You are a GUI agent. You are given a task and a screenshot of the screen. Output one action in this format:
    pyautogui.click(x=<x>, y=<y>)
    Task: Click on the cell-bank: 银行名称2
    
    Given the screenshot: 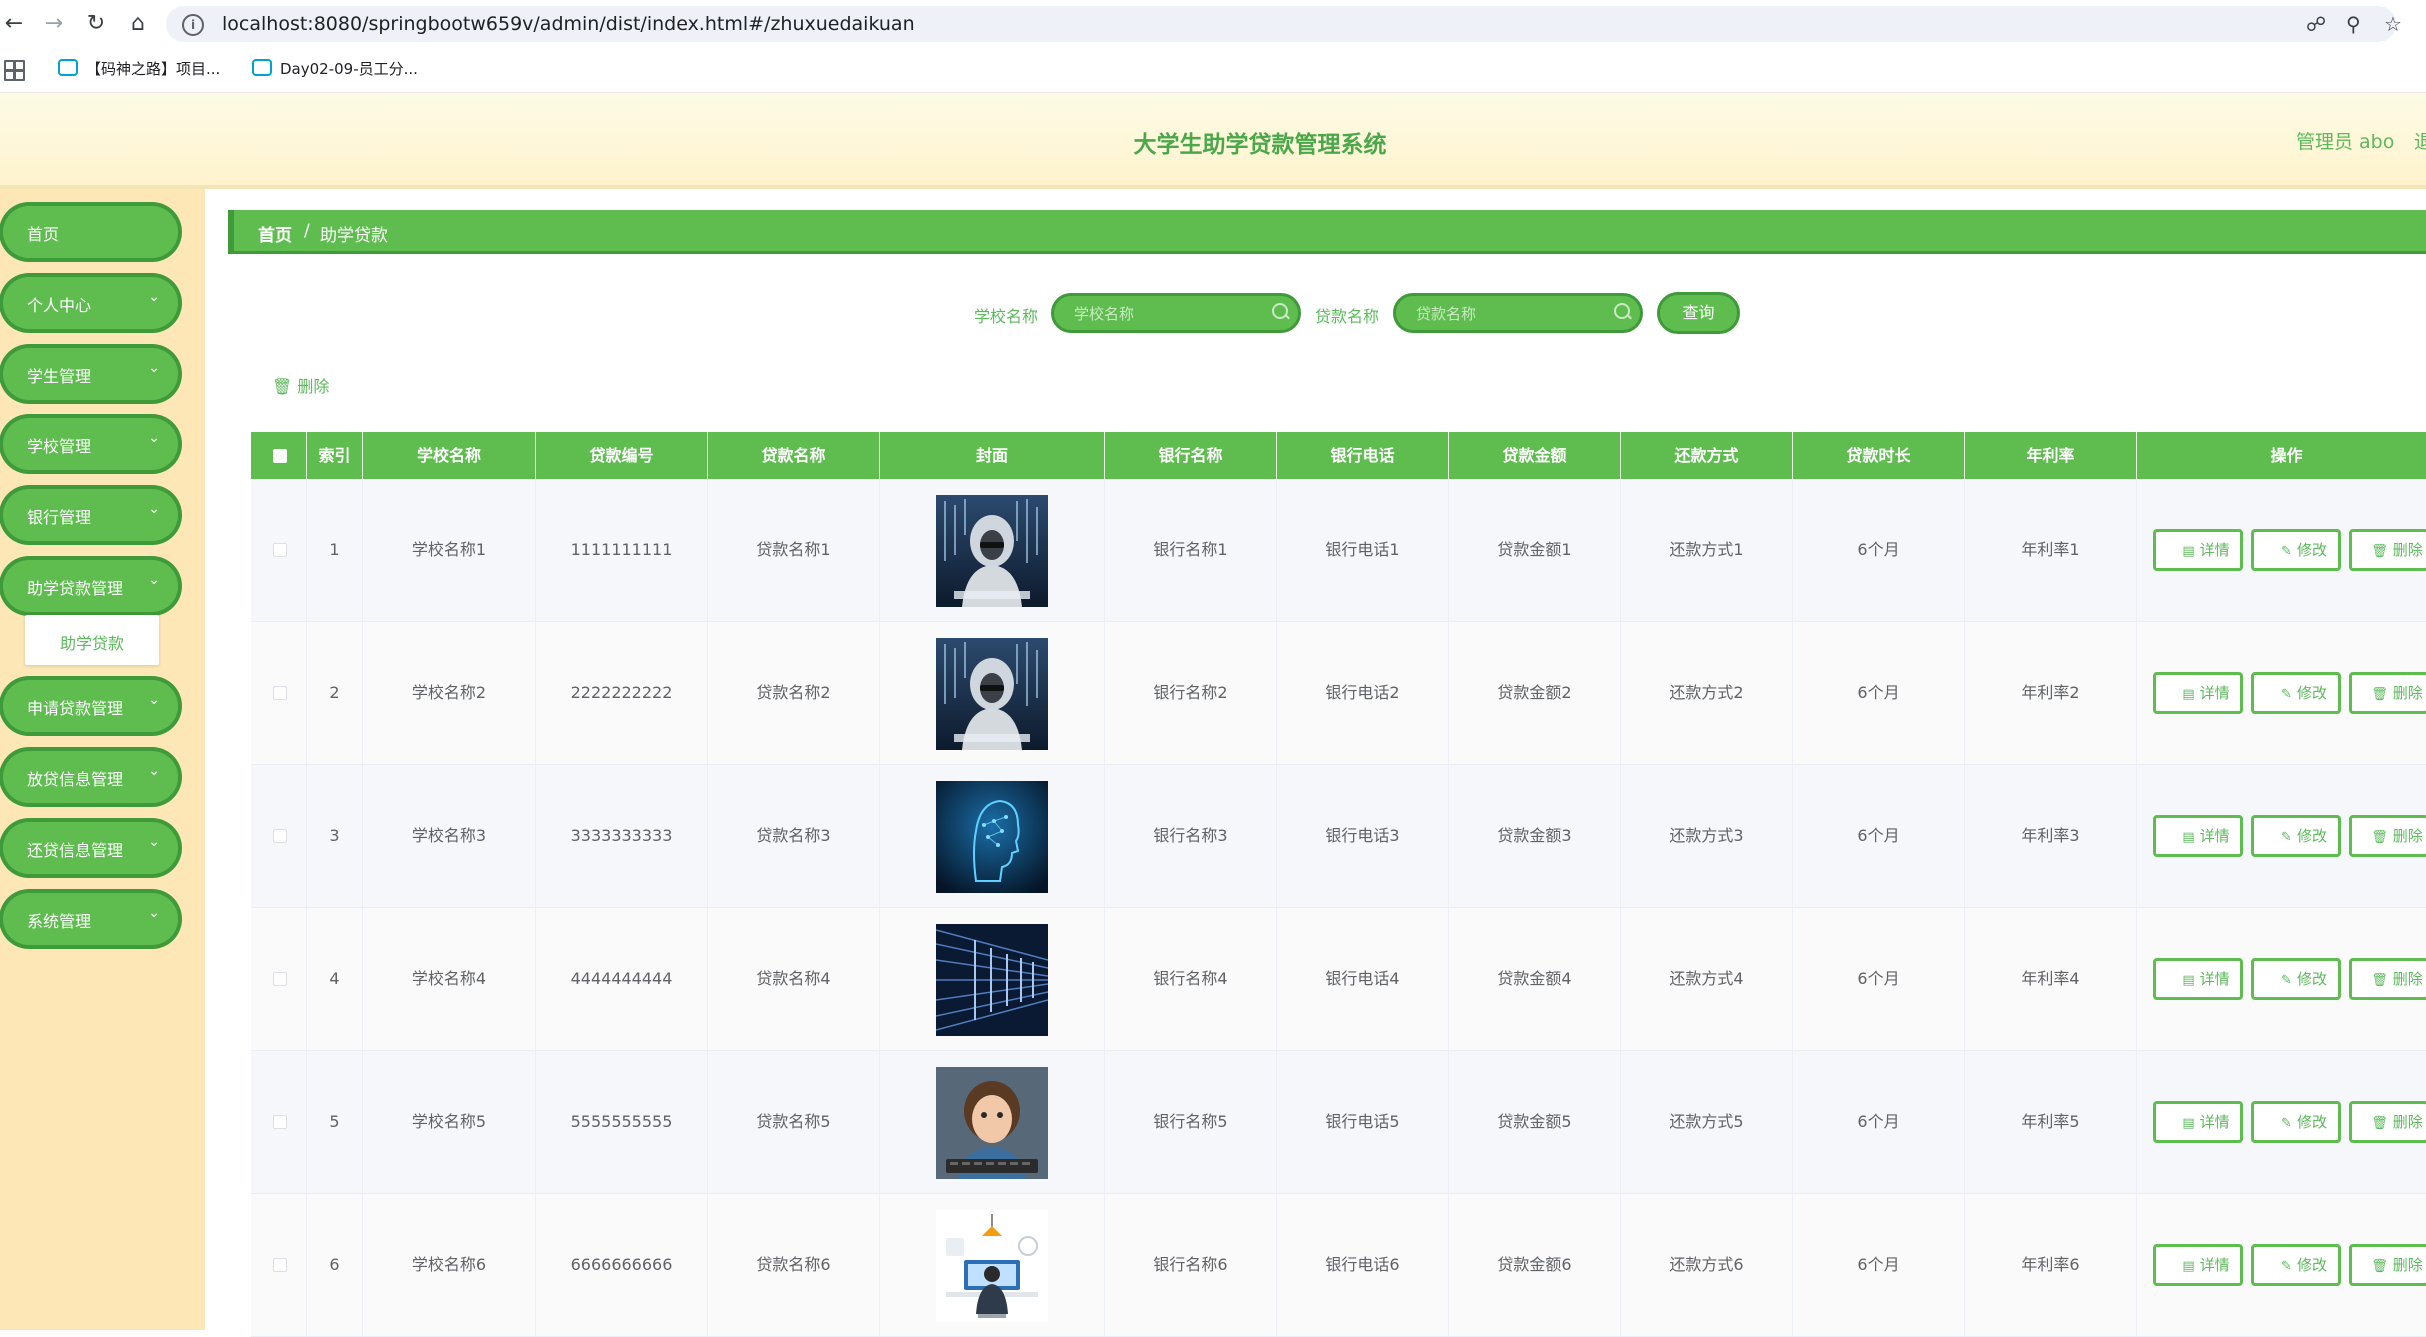 What is the action you would take?
    pyautogui.click(x=1191, y=693)
    